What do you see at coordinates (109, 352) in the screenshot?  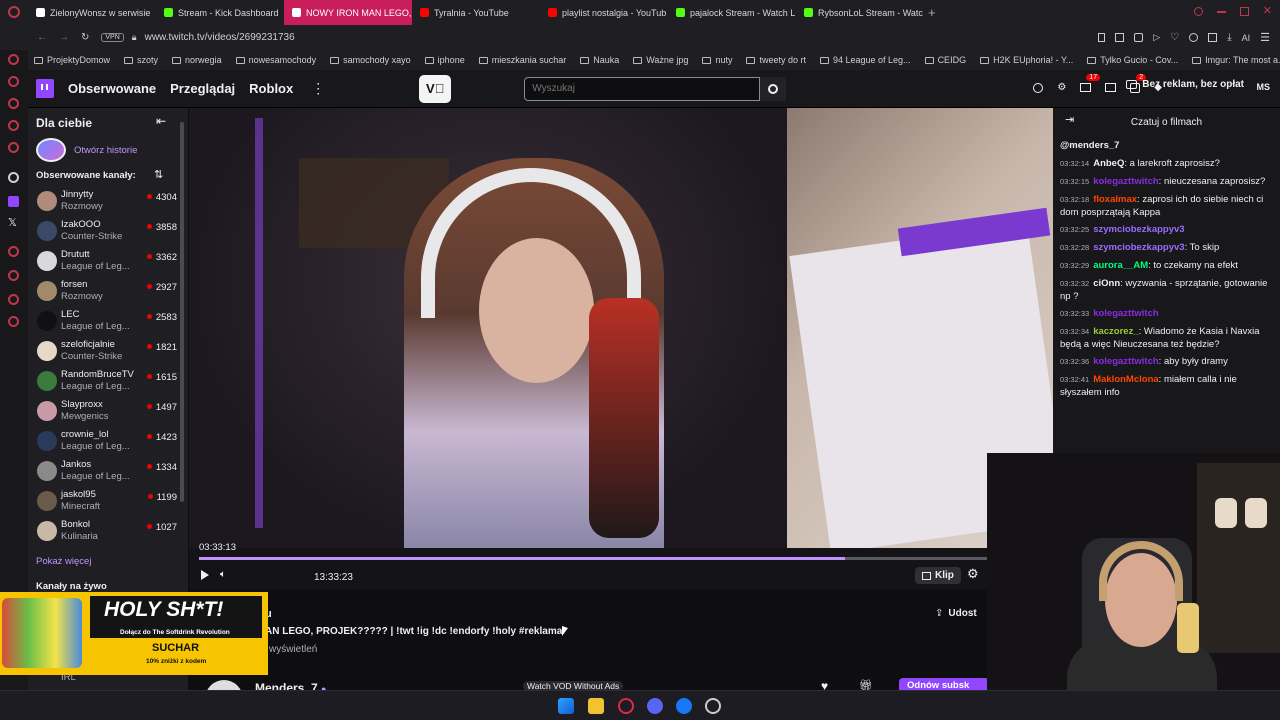 I see `sidebar-channel: szeloficjalnie Counter-Strike 1821` at bounding box center [109, 352].